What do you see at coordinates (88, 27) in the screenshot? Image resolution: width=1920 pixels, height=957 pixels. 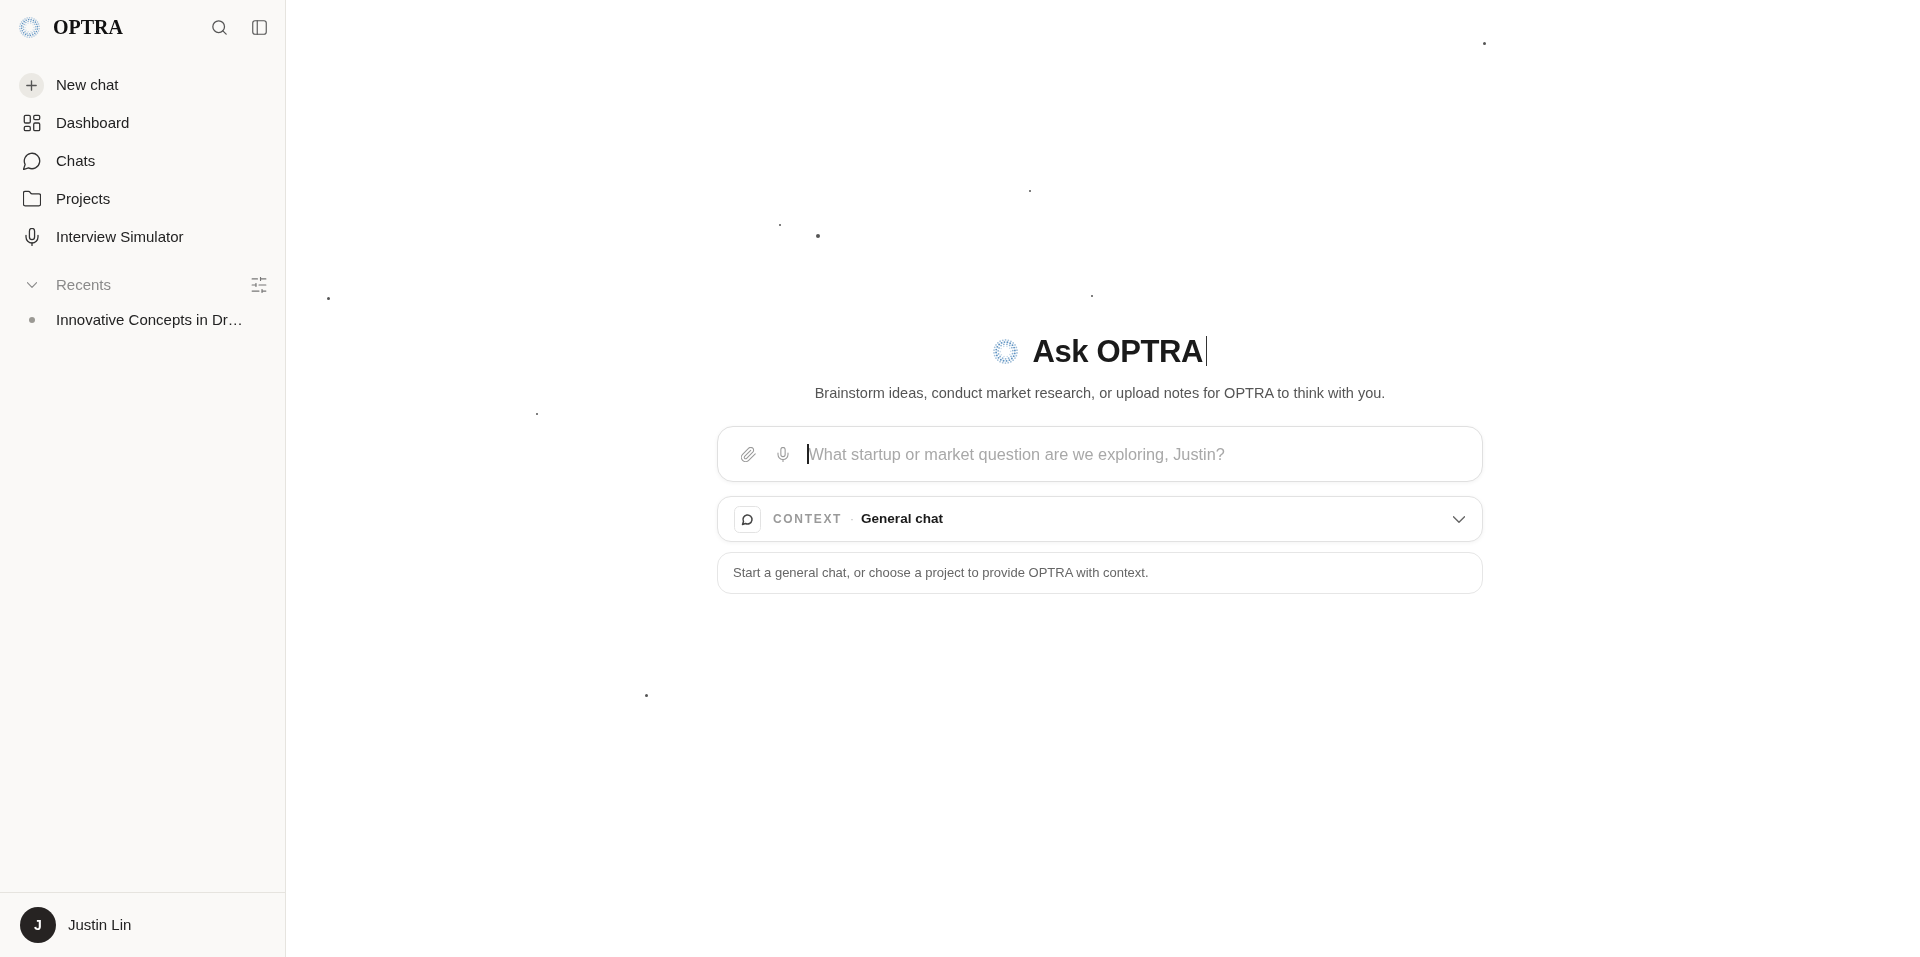 I see `app-logo-text: OPTRA` at bounding box center [88, 27].